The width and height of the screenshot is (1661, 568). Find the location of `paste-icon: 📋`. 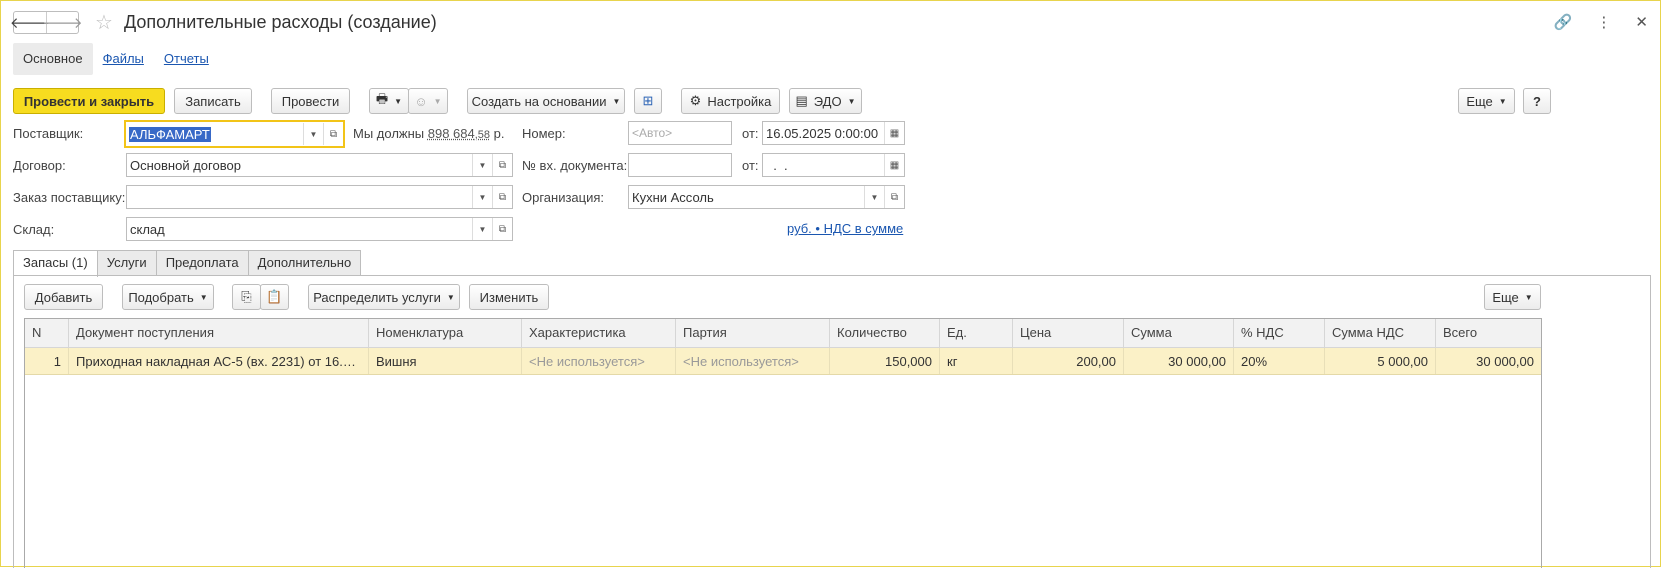

paste-icon: 📋 is located at coordinates (274, 296).